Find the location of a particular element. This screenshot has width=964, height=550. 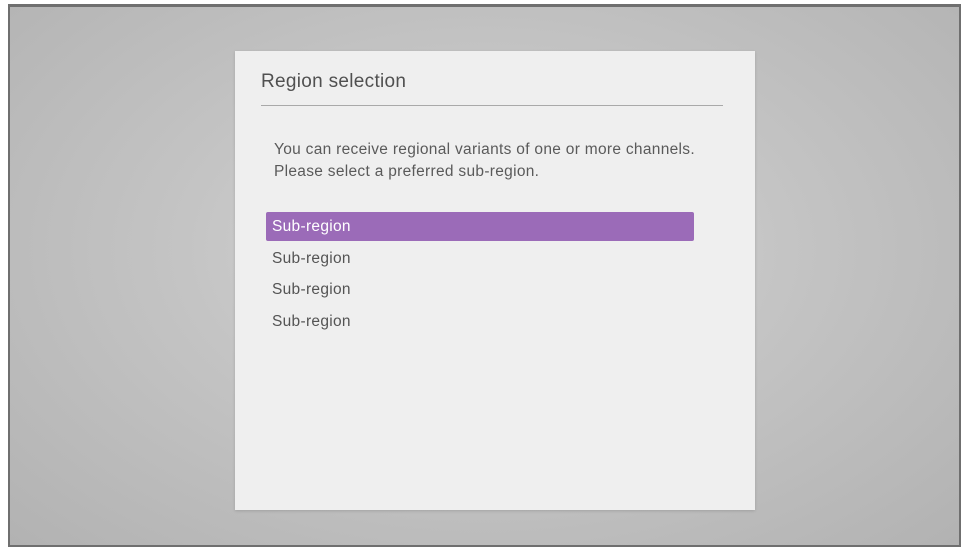

title-divider is located at coordinates (492, 105).